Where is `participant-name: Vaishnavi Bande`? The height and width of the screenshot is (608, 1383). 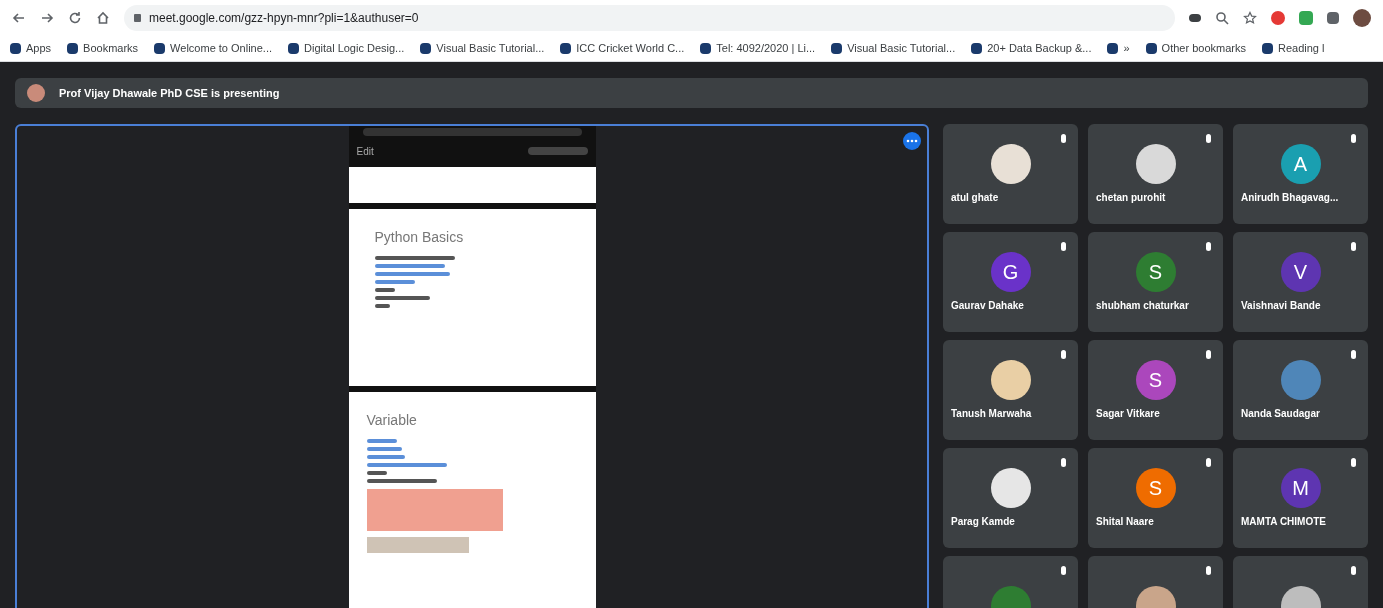 participant-name: Vaishnavi Bande is located at coordinates (1280, 305).